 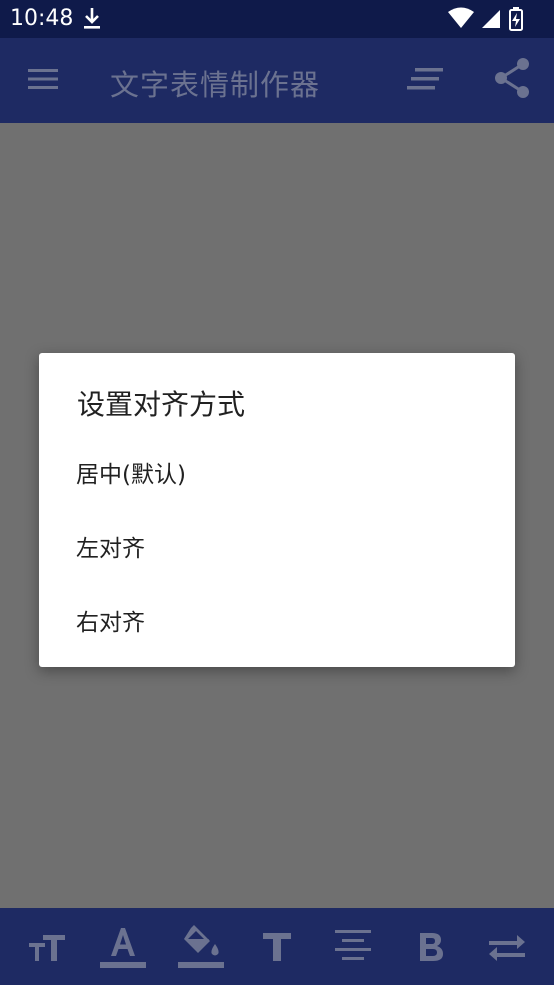 I want to click on swap-icon, so click(x=507, y=947).